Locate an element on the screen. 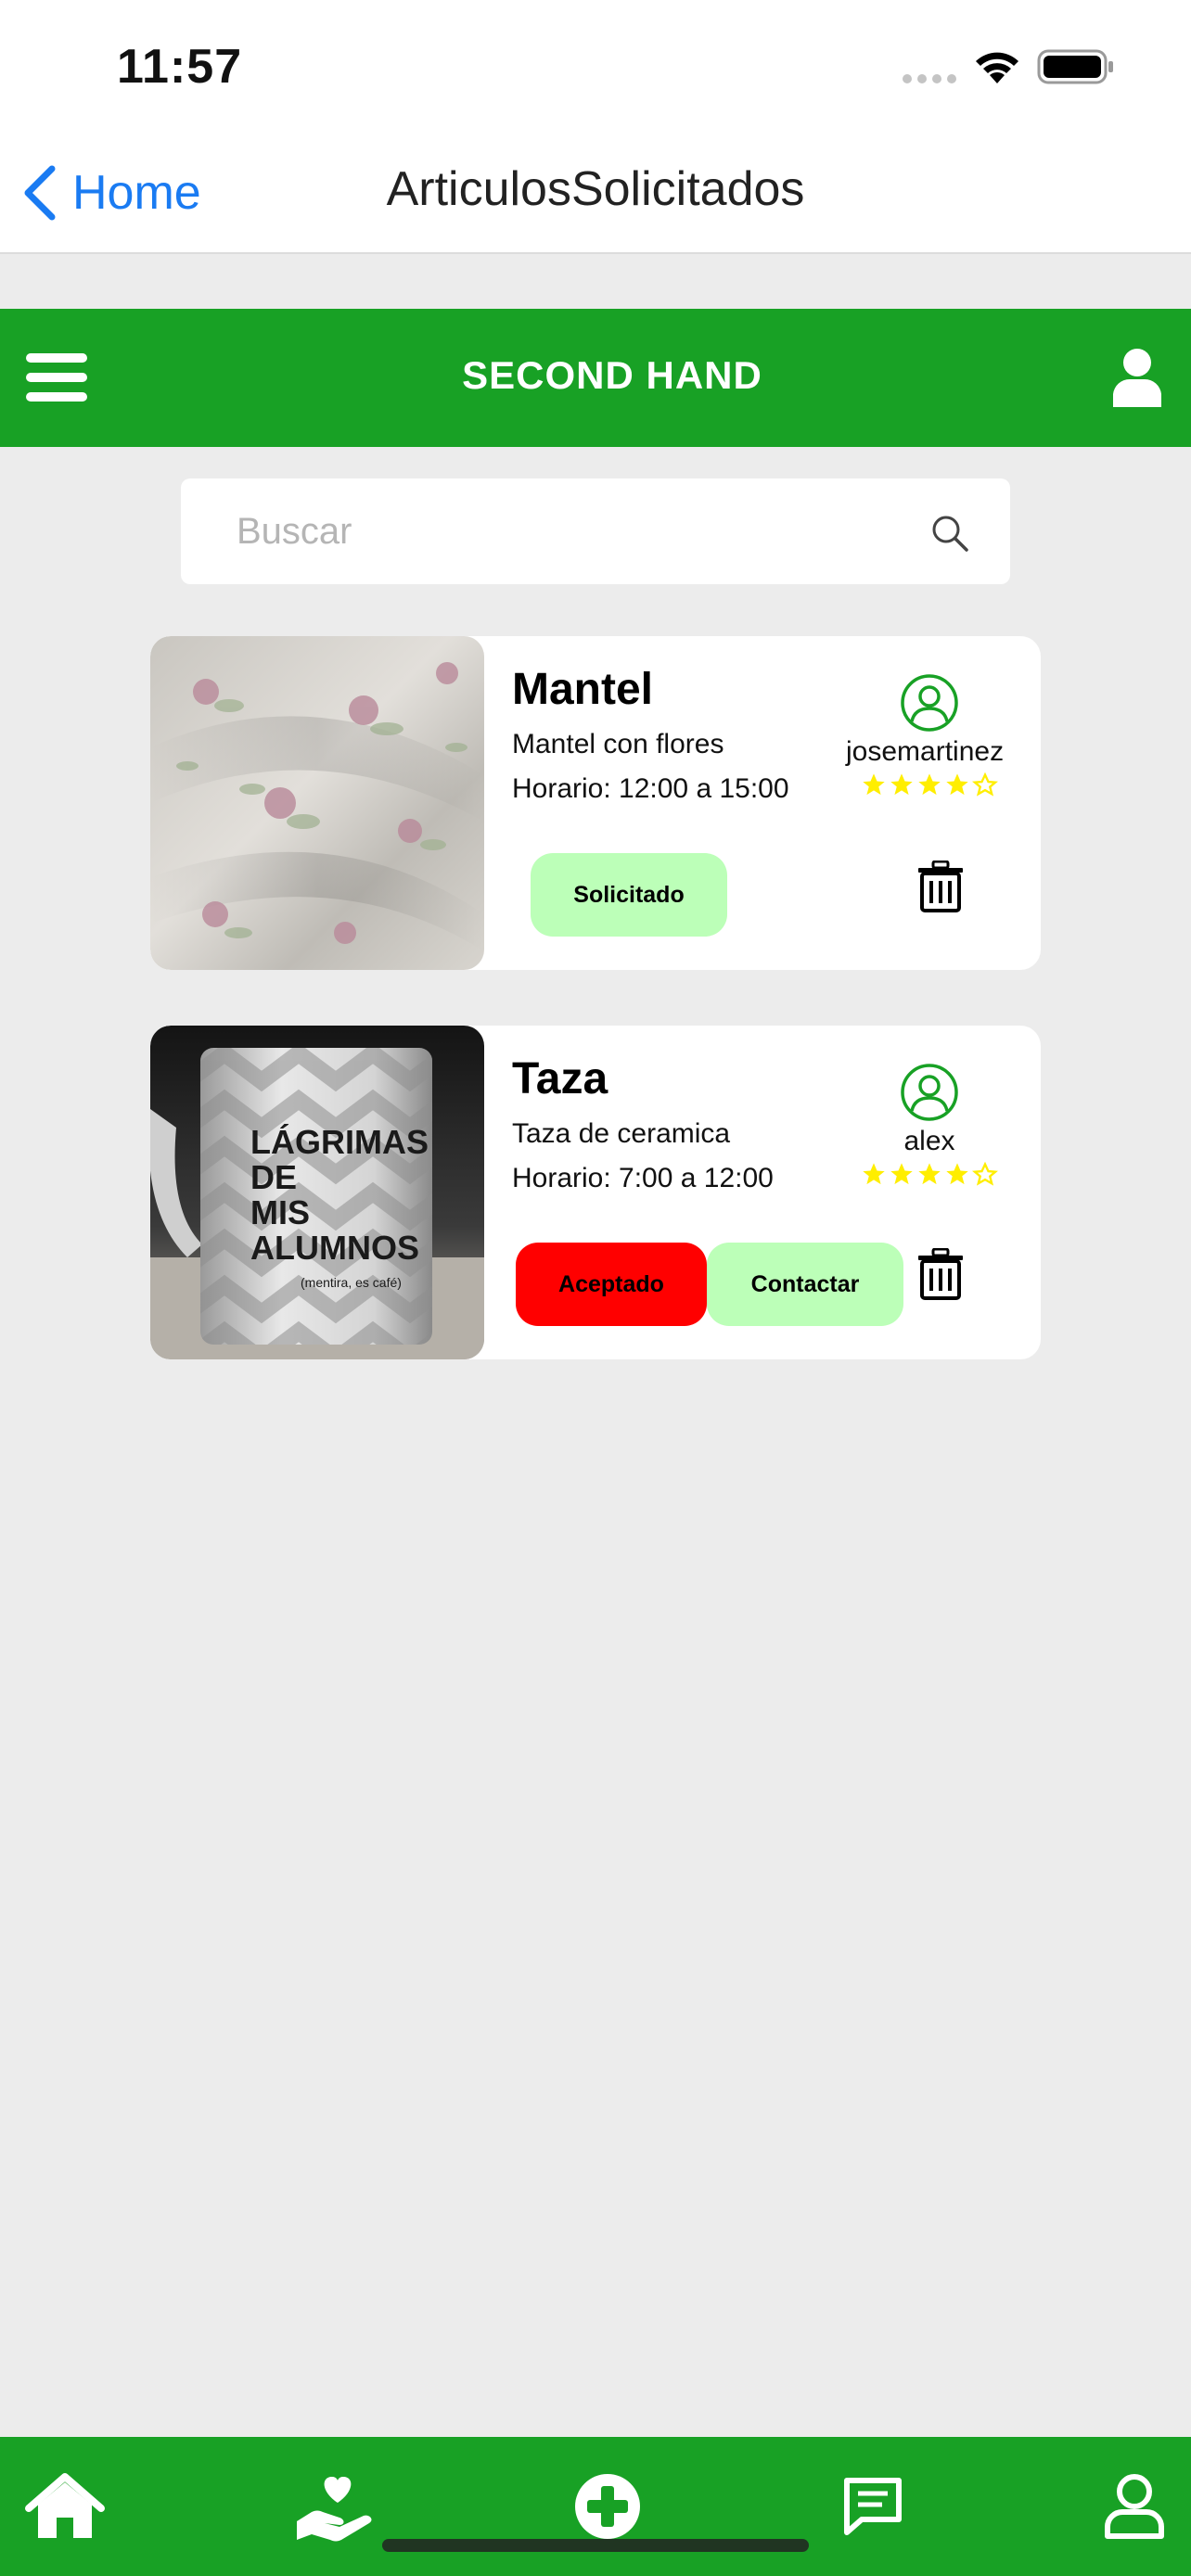 Image resolution: width=1191 pixels, height=2576 pixels. owner-block: alex is located at coordinates (929, 1125).